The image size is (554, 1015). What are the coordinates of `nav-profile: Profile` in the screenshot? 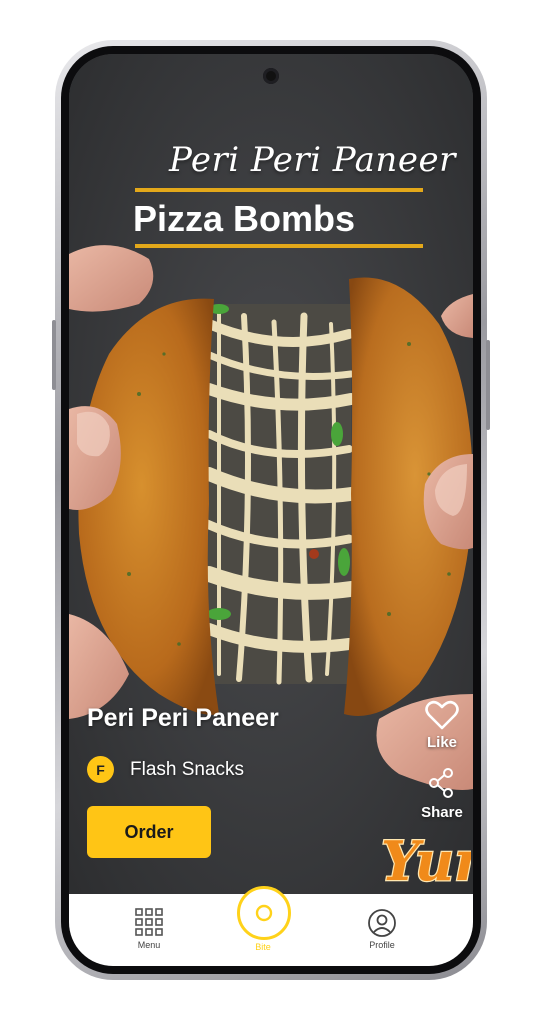 It's located at (382, 929).